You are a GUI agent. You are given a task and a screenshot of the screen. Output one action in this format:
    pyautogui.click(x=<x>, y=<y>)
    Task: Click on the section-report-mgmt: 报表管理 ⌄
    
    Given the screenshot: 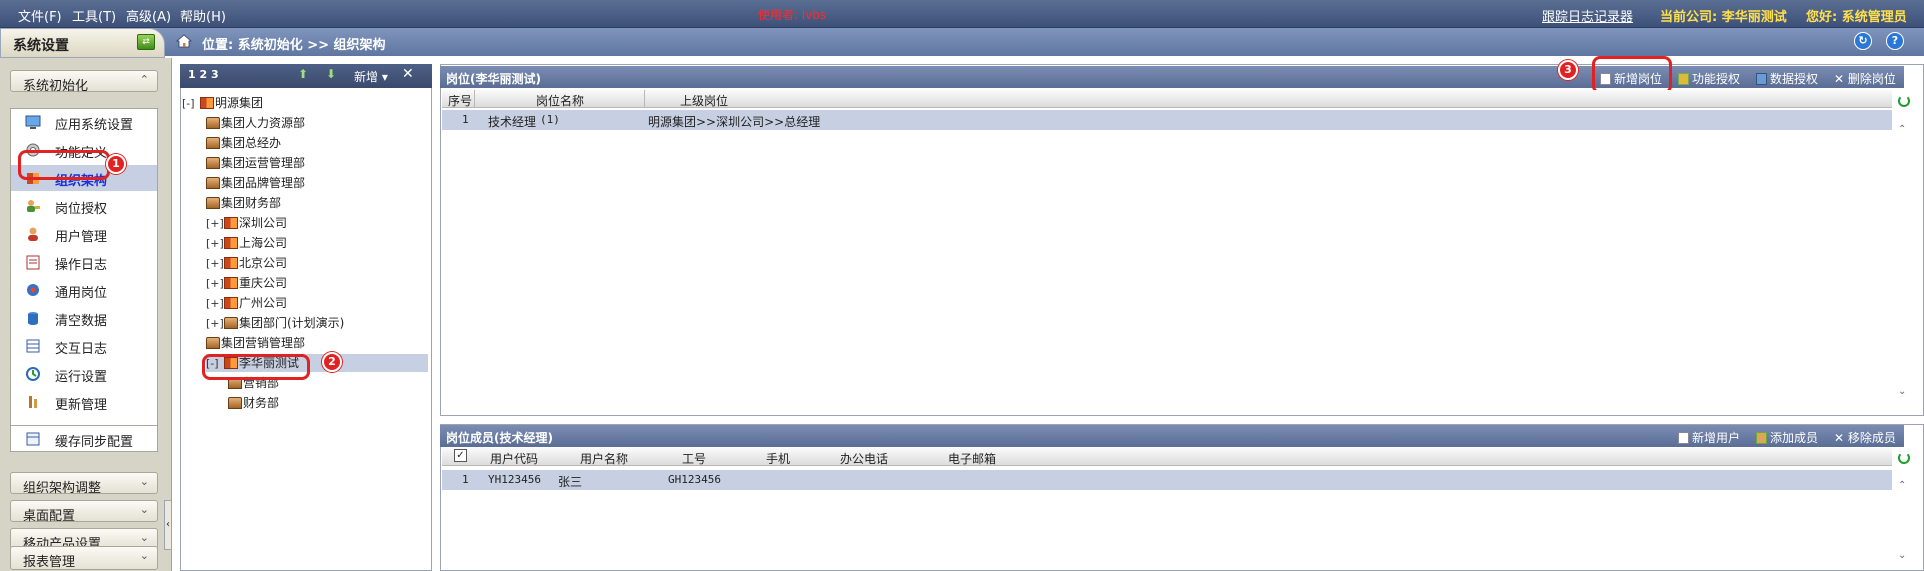 What is the action you would take?
    pyautogui.click(x=84, y=558)
    